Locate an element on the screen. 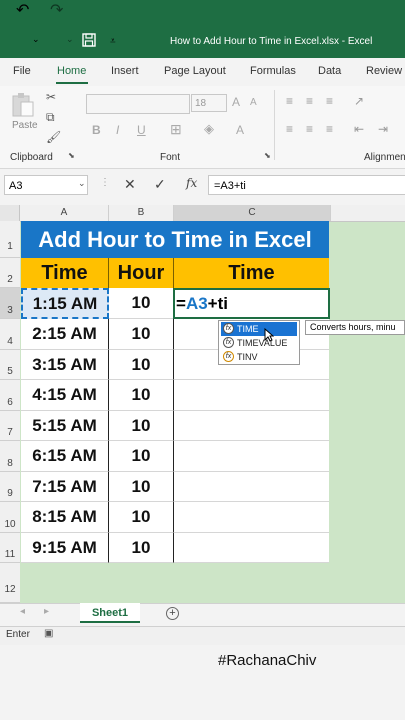  prev-sheet-icon: ◂ is located at coordinates (22, 611).